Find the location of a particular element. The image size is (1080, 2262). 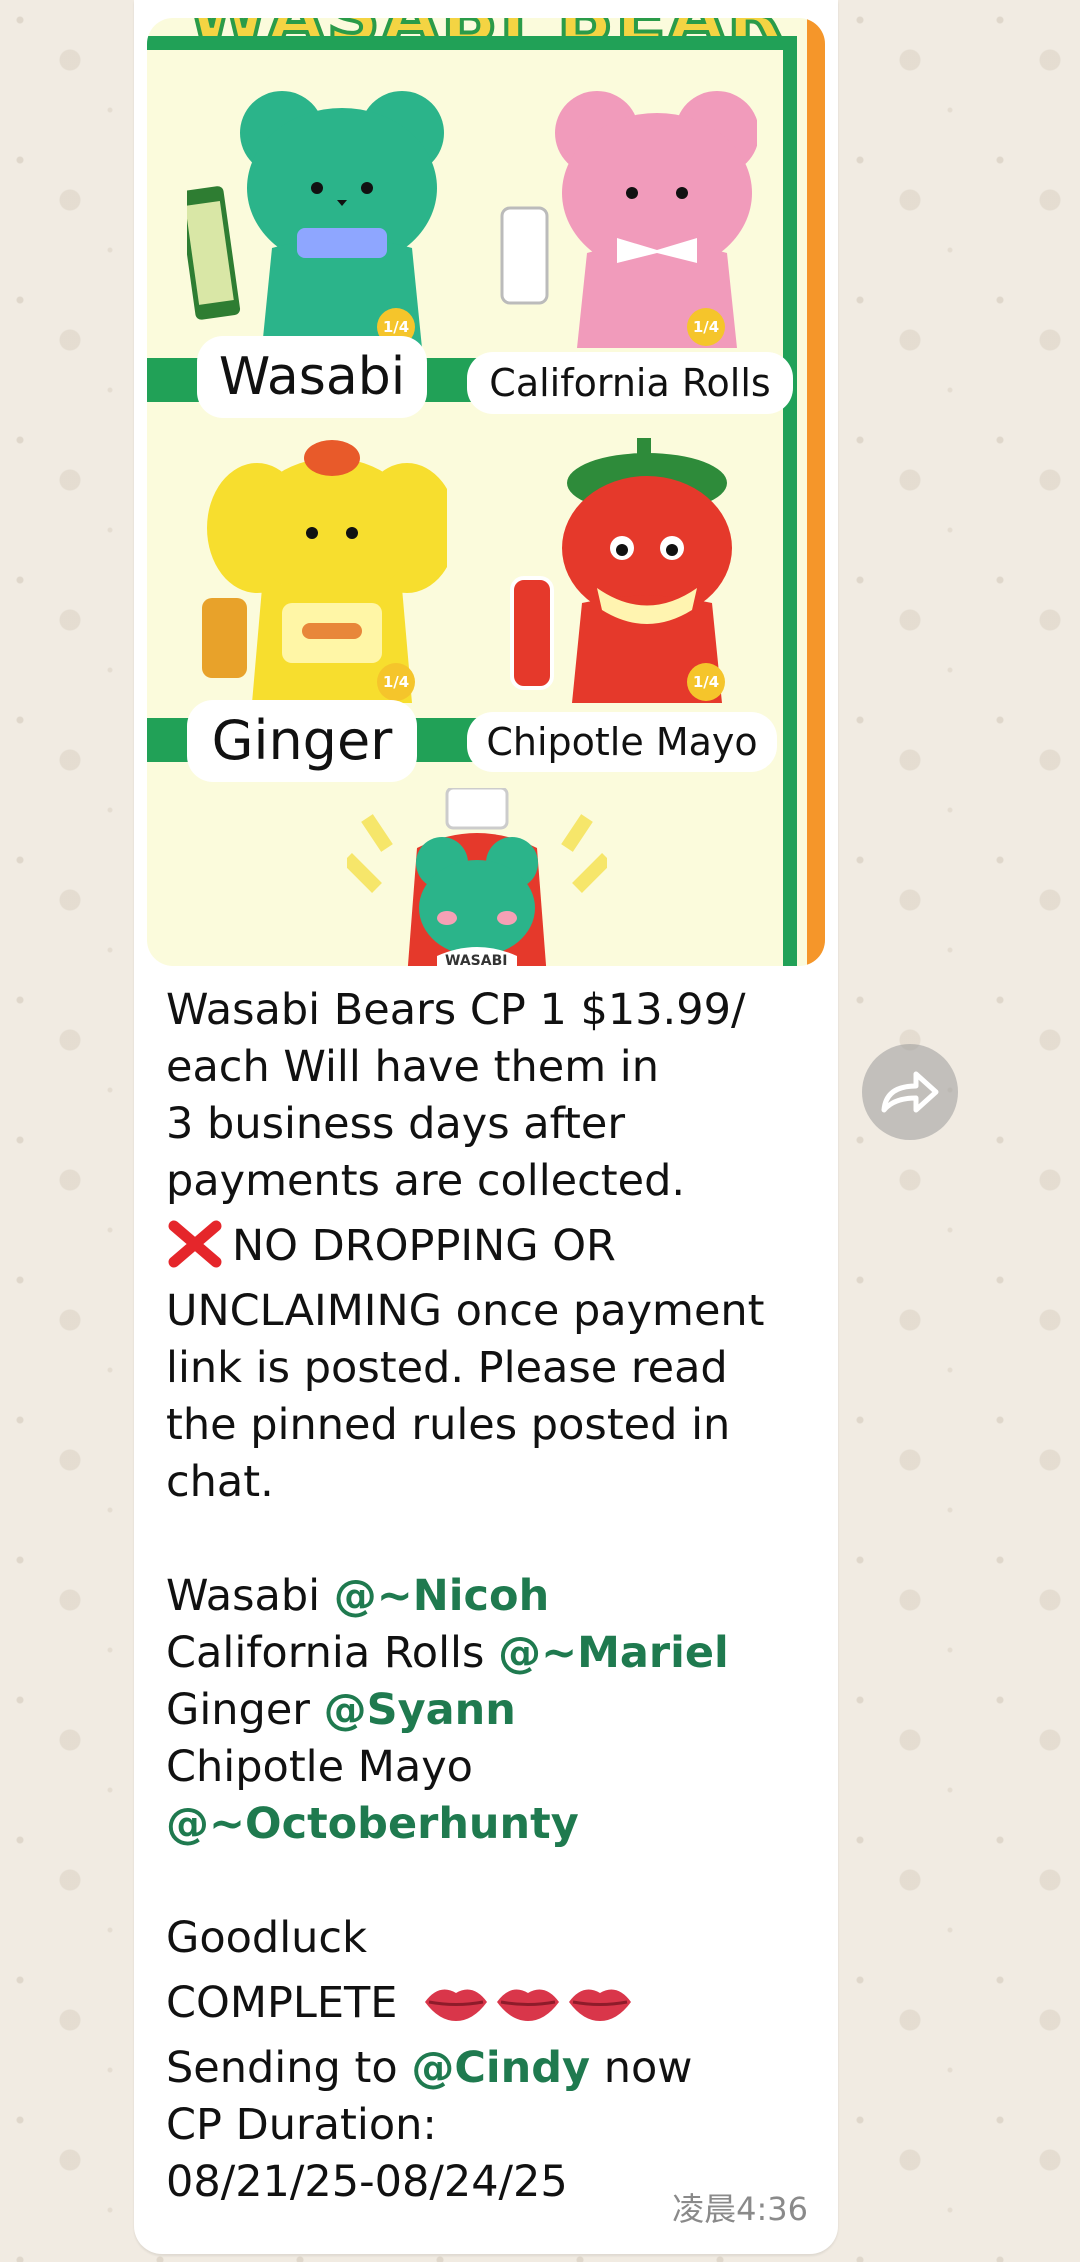

goodluck-text: Goodluck is located at coordinates (266, 1938).